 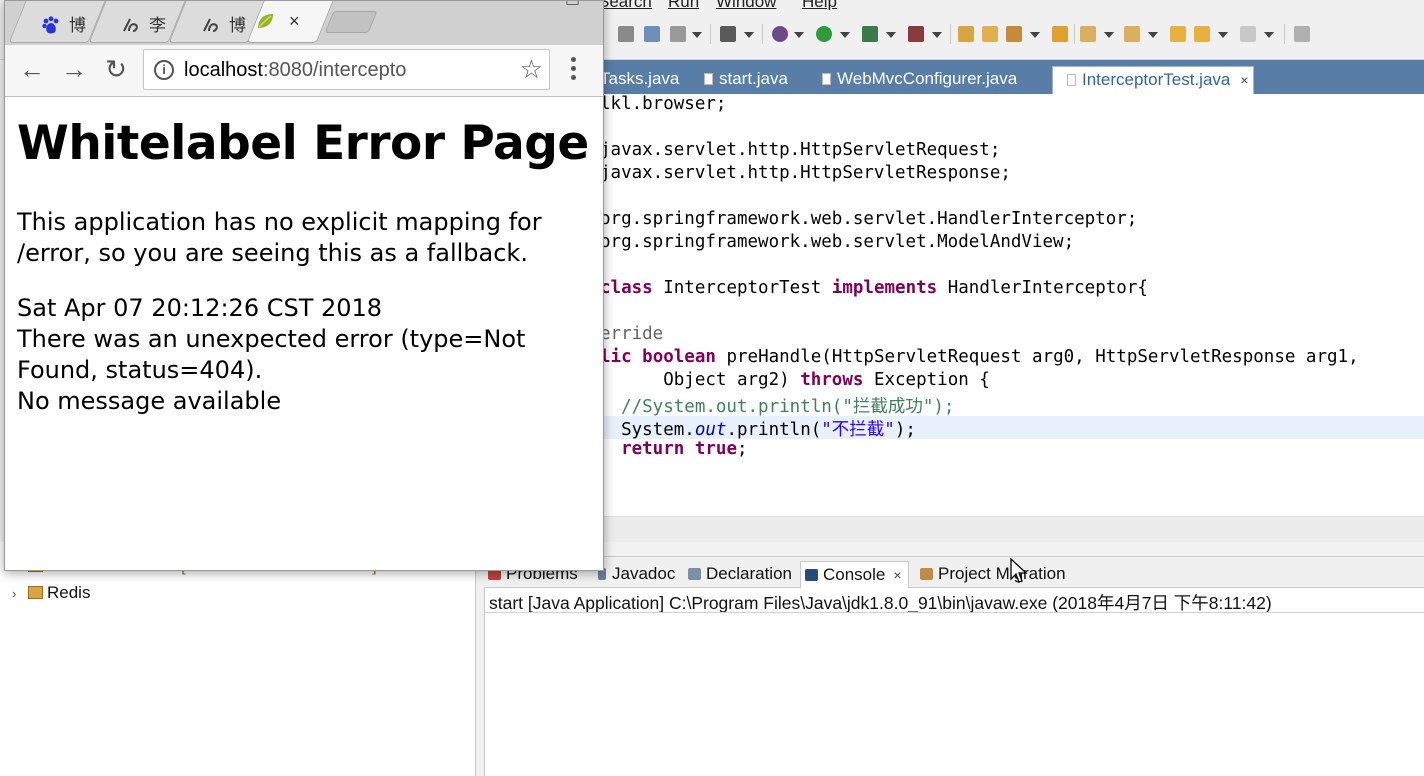 I want to click on editor-tab-label: Tasks.java, so click(x=640, y=78).